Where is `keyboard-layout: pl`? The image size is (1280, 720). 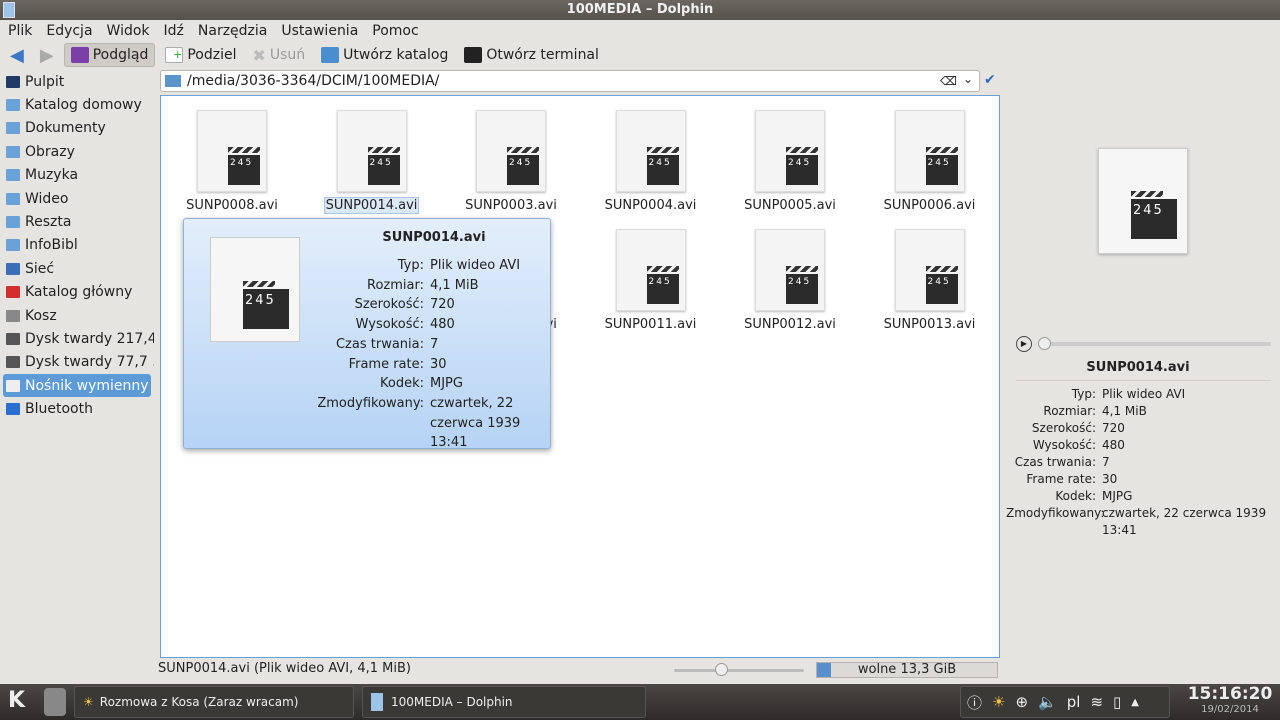 keyboard-layout: pl is located at coordinates (1074, 702).